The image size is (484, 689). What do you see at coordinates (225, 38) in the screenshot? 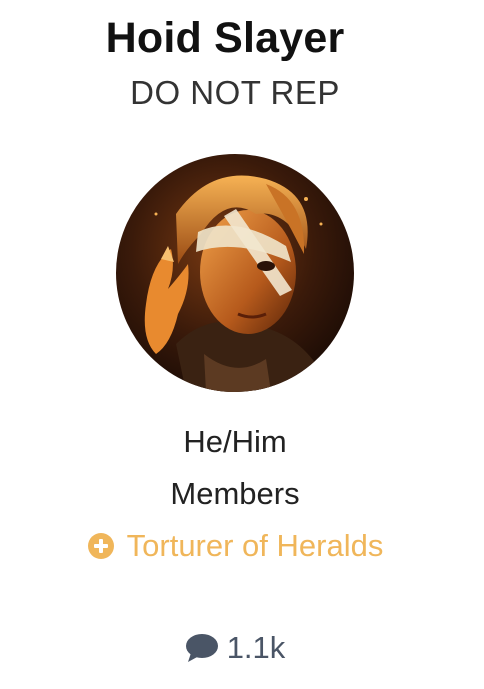
I see `username: Hoid Slayer` at bounding box center [225, 38].